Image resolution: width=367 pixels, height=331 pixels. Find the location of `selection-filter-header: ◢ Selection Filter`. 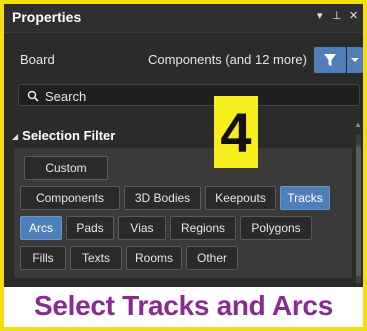

selection-filter-header: ◢ Selection Filter is located at coordinates (63, 135).